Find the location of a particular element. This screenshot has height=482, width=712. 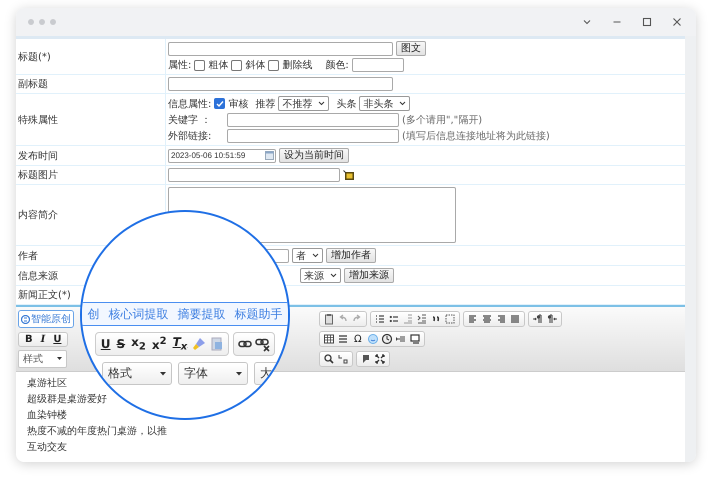

field-label: 推荐 is located at coordinates (265, 104).